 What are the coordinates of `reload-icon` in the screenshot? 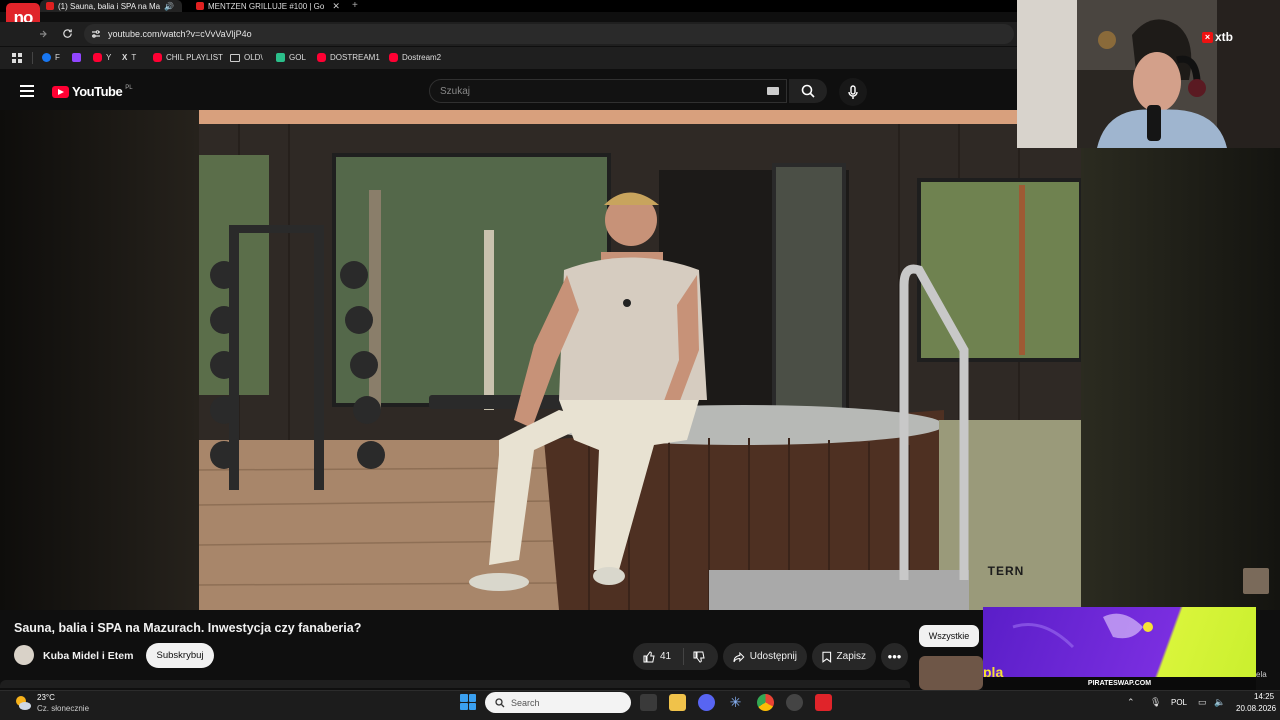 It's located at (67, 33).